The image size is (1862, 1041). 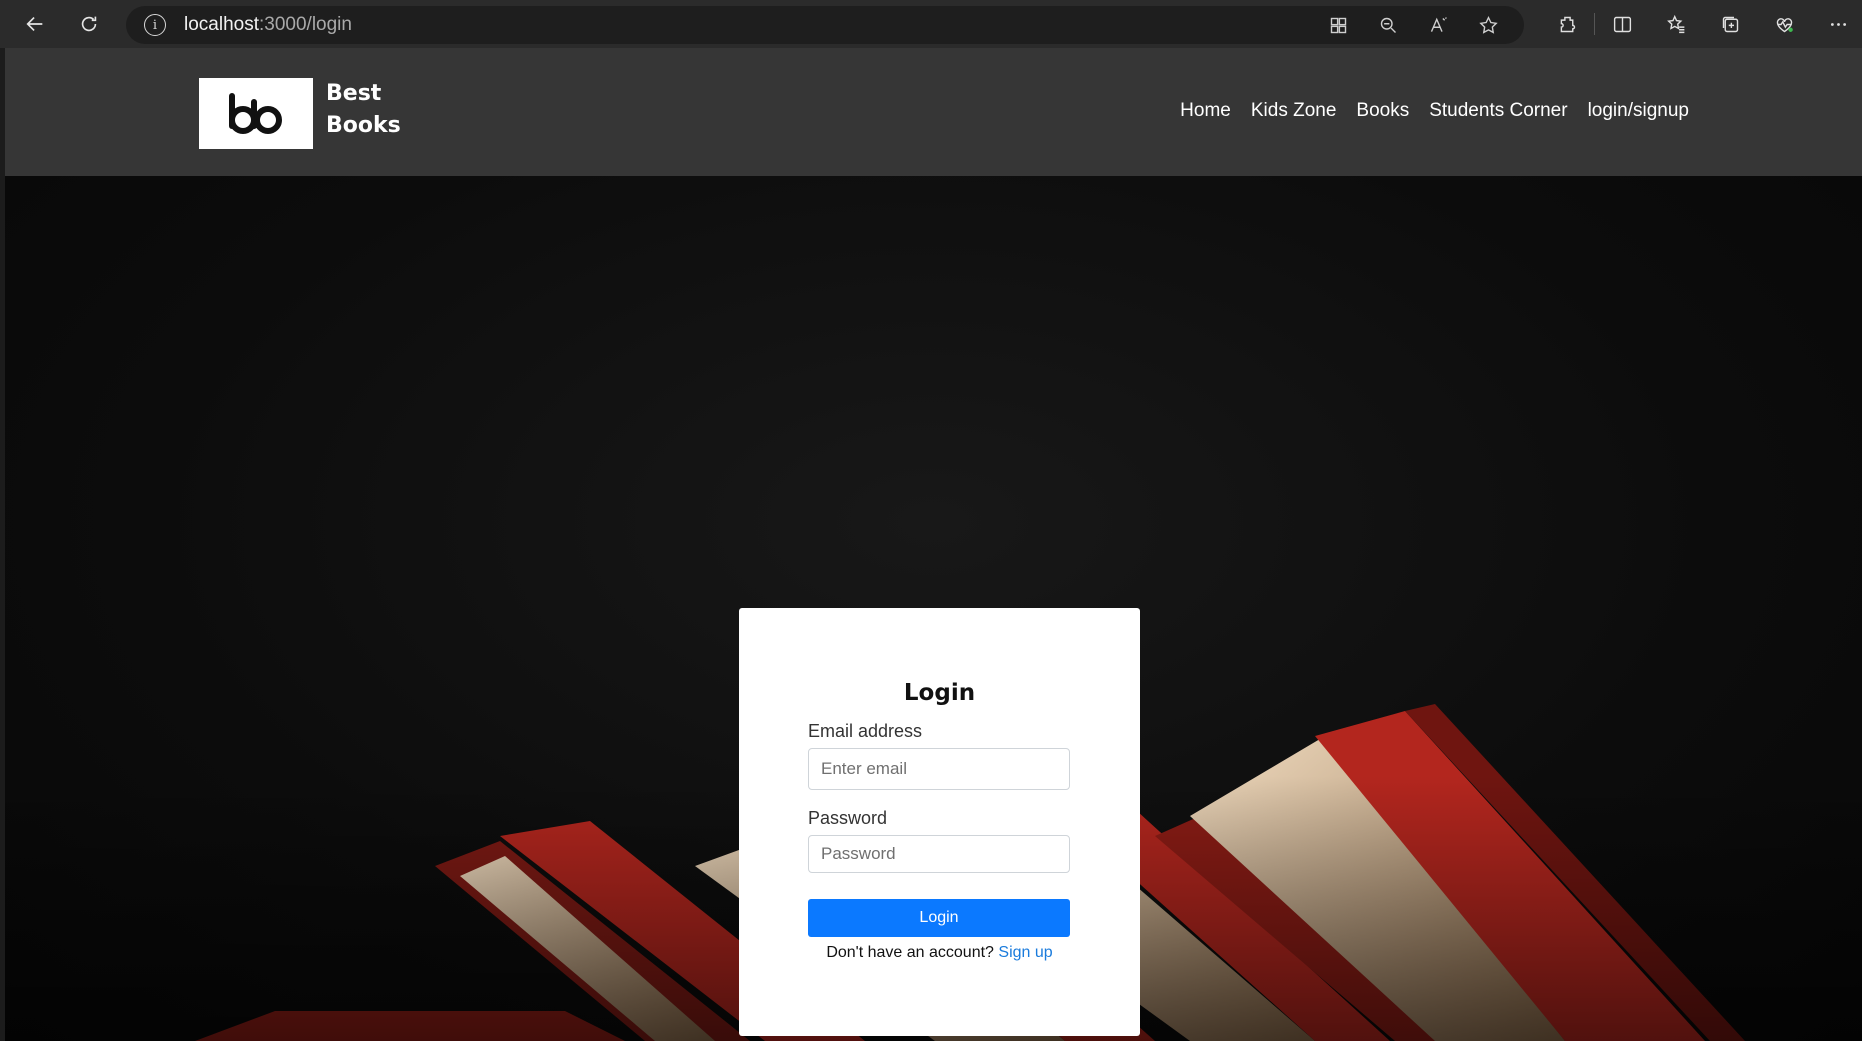 I want to click on extensions-button, so click(x=1567, y=24).